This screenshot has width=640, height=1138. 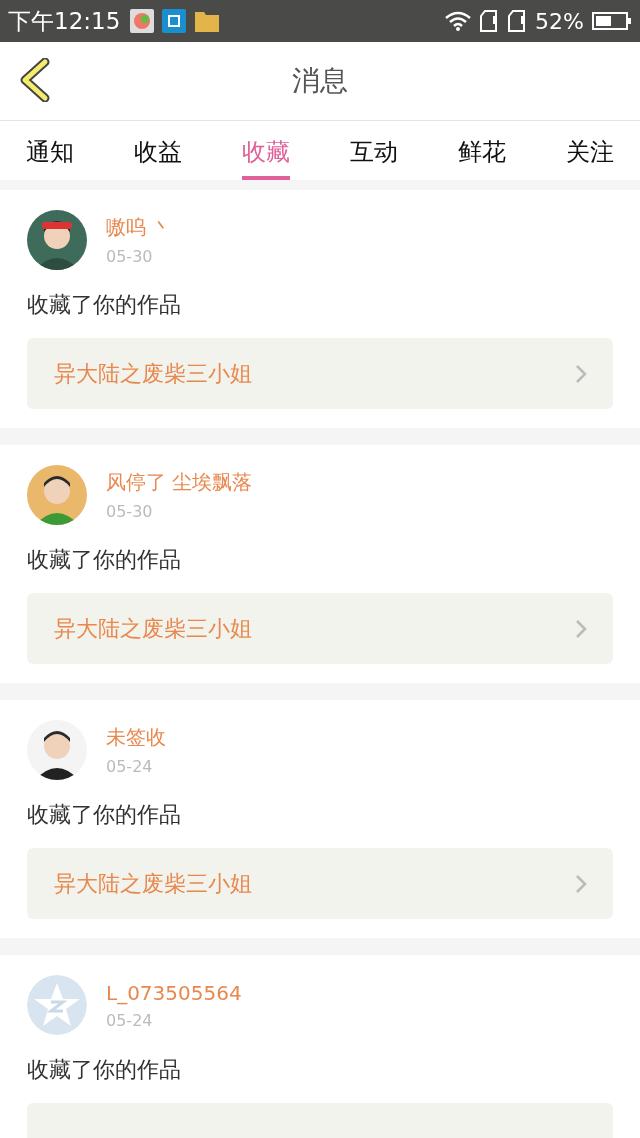 What do you see at coordinates (482, 150) in the screenshot?
I see `tab: 鲜花` at bounding box center [482, 150].